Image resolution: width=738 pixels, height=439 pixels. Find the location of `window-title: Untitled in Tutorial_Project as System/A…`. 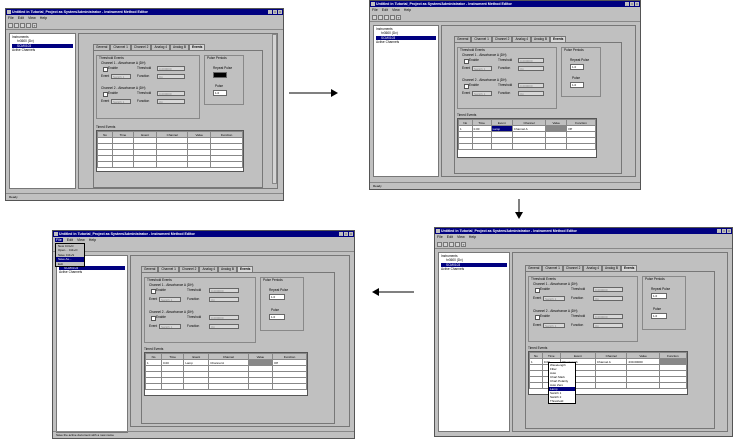

window-title: Untitled in Tutorial_Project as System/A… is located at coordinates (127, 234).